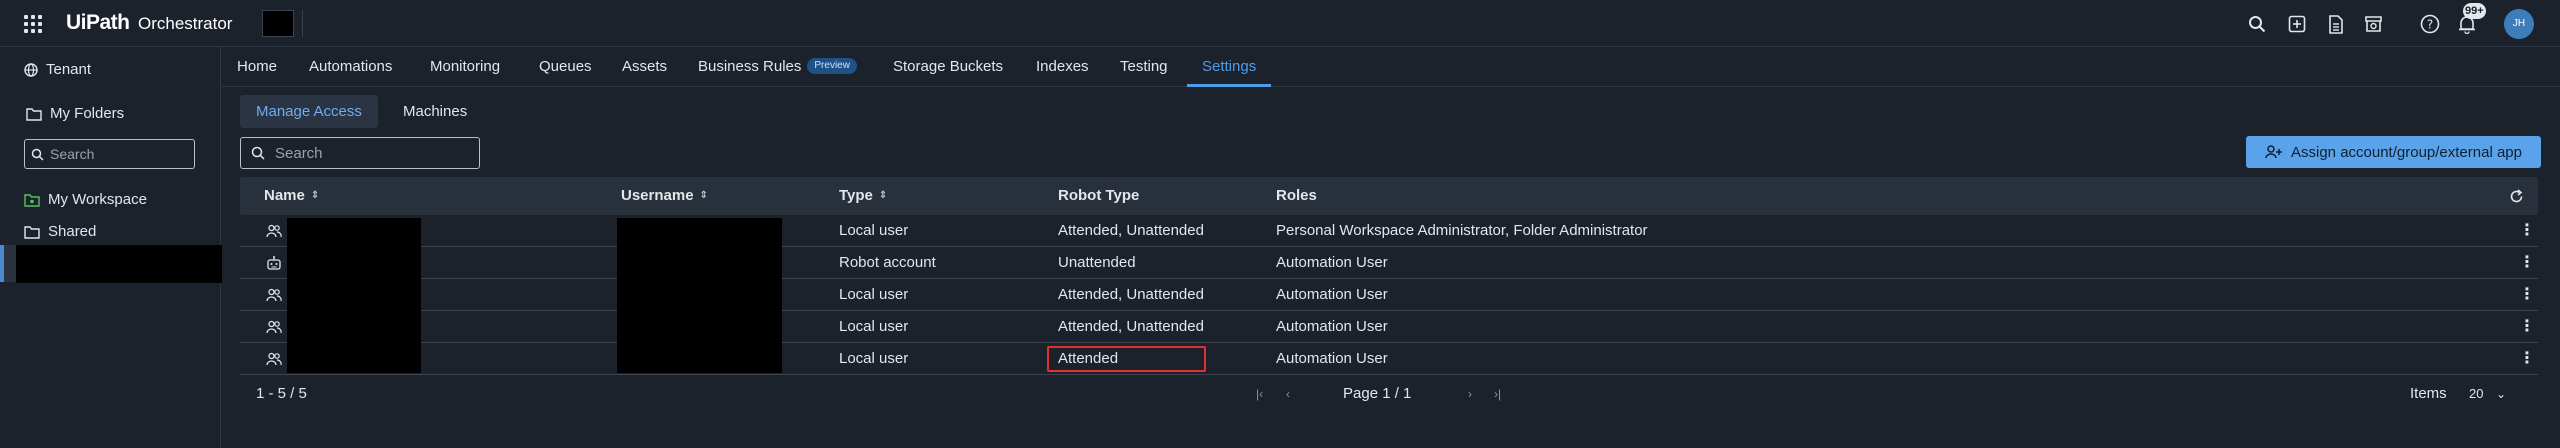 This screenshot has width=2560, height=448. Describe the element at coordinates (2, 263) in the screenshot. I see `selected-indicator` at that location.